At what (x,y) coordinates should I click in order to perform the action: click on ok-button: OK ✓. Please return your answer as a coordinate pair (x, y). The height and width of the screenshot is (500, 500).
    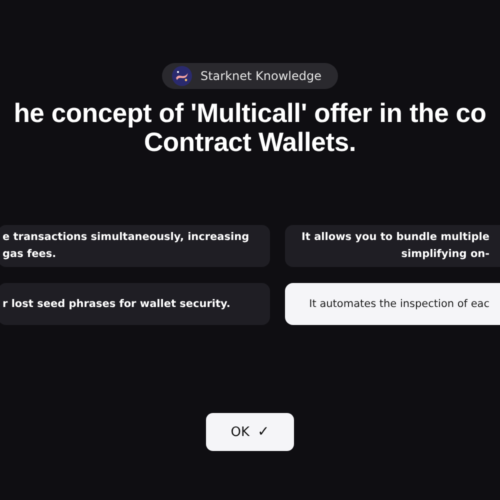
    Looking at the image, I should click on (250, 432).